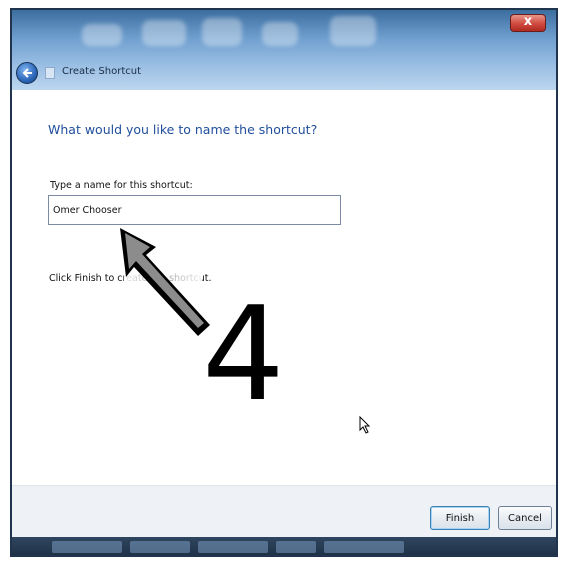  I want to click on wizard-footer: Finish Cancel, so click(284, 511).